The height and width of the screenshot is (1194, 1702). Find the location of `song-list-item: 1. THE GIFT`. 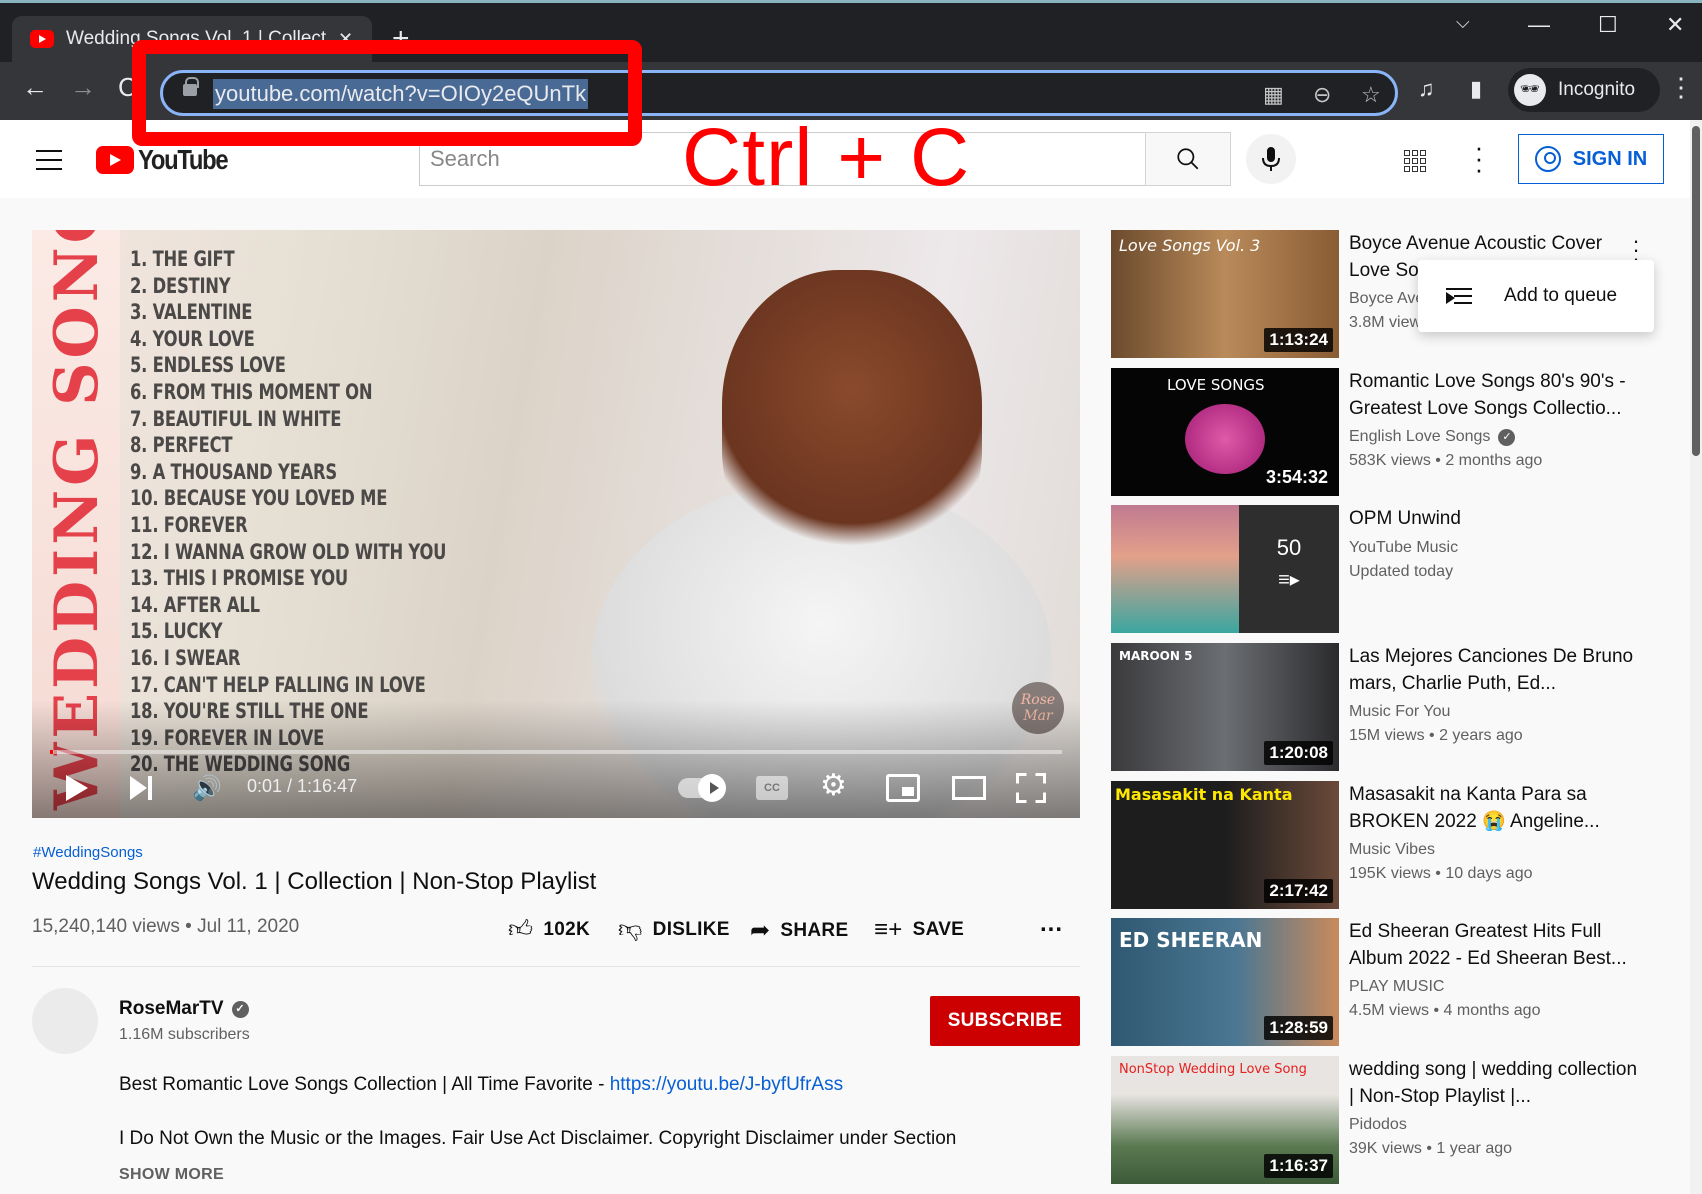

song-list-item: 1. THE GIFT is located at coordinates (182, 259).